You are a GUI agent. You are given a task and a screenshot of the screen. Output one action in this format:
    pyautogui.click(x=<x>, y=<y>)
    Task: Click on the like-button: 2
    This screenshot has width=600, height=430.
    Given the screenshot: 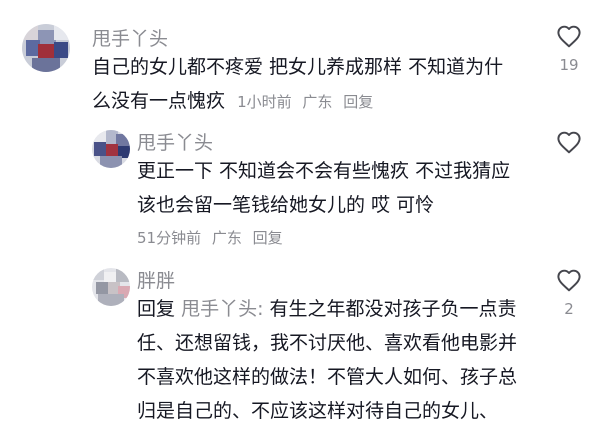 What is the action you would take?
    pyautogui.click(x=569, y=293)
    